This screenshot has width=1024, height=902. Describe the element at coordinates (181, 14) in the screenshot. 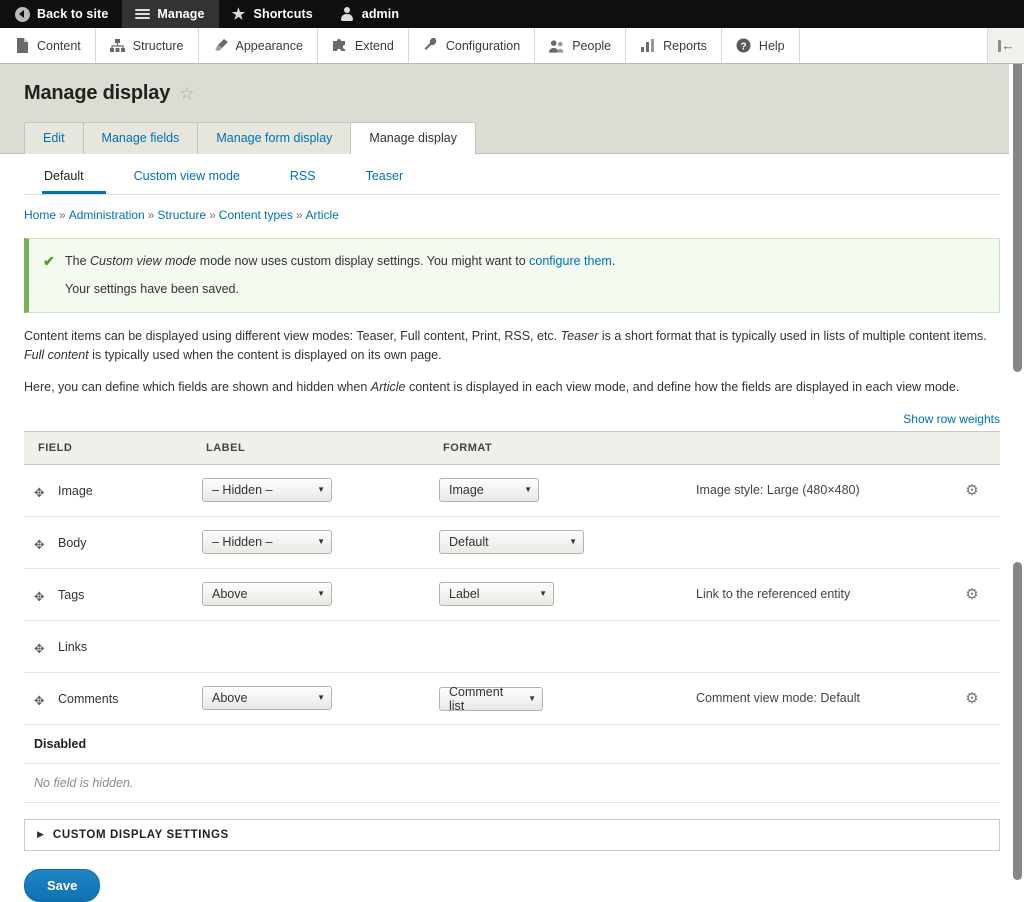

I see `toolbar-label-manage: Manage` at that location.